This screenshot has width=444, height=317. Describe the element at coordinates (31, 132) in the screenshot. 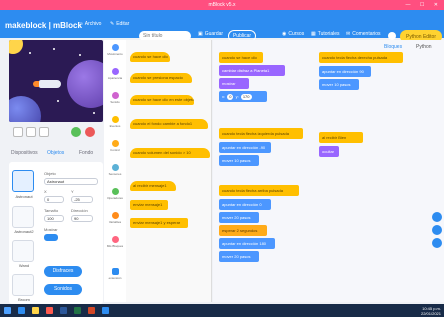

I see `large-stage-icon` at that location.